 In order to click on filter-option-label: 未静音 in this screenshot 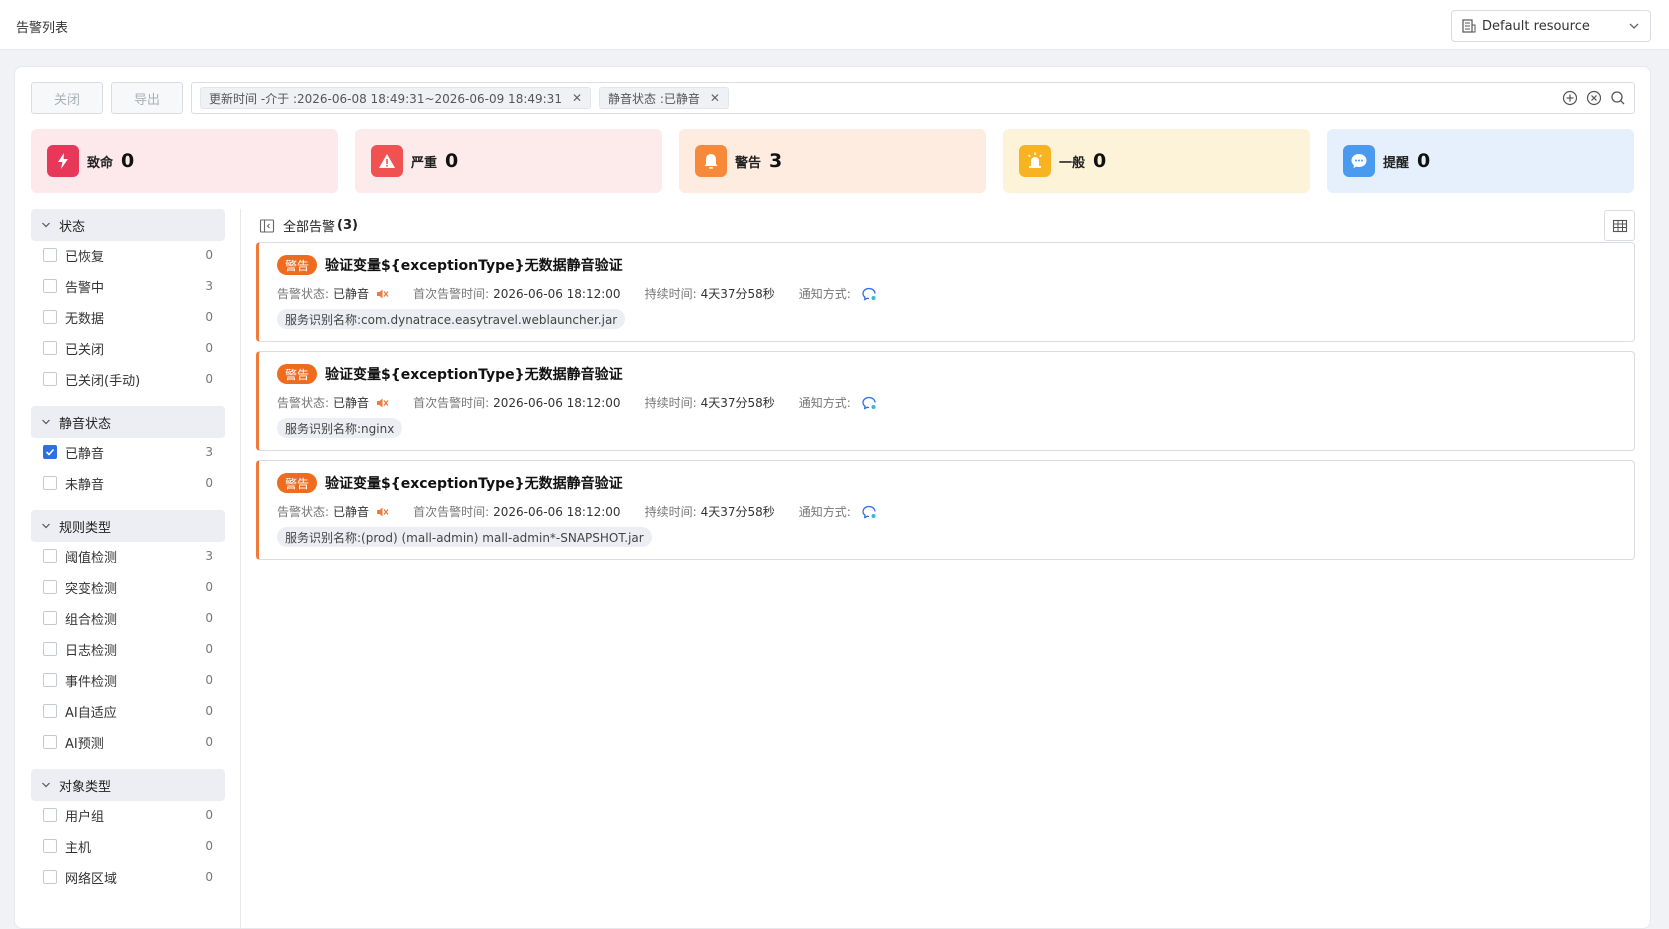, I will do `click(85, 485)`.